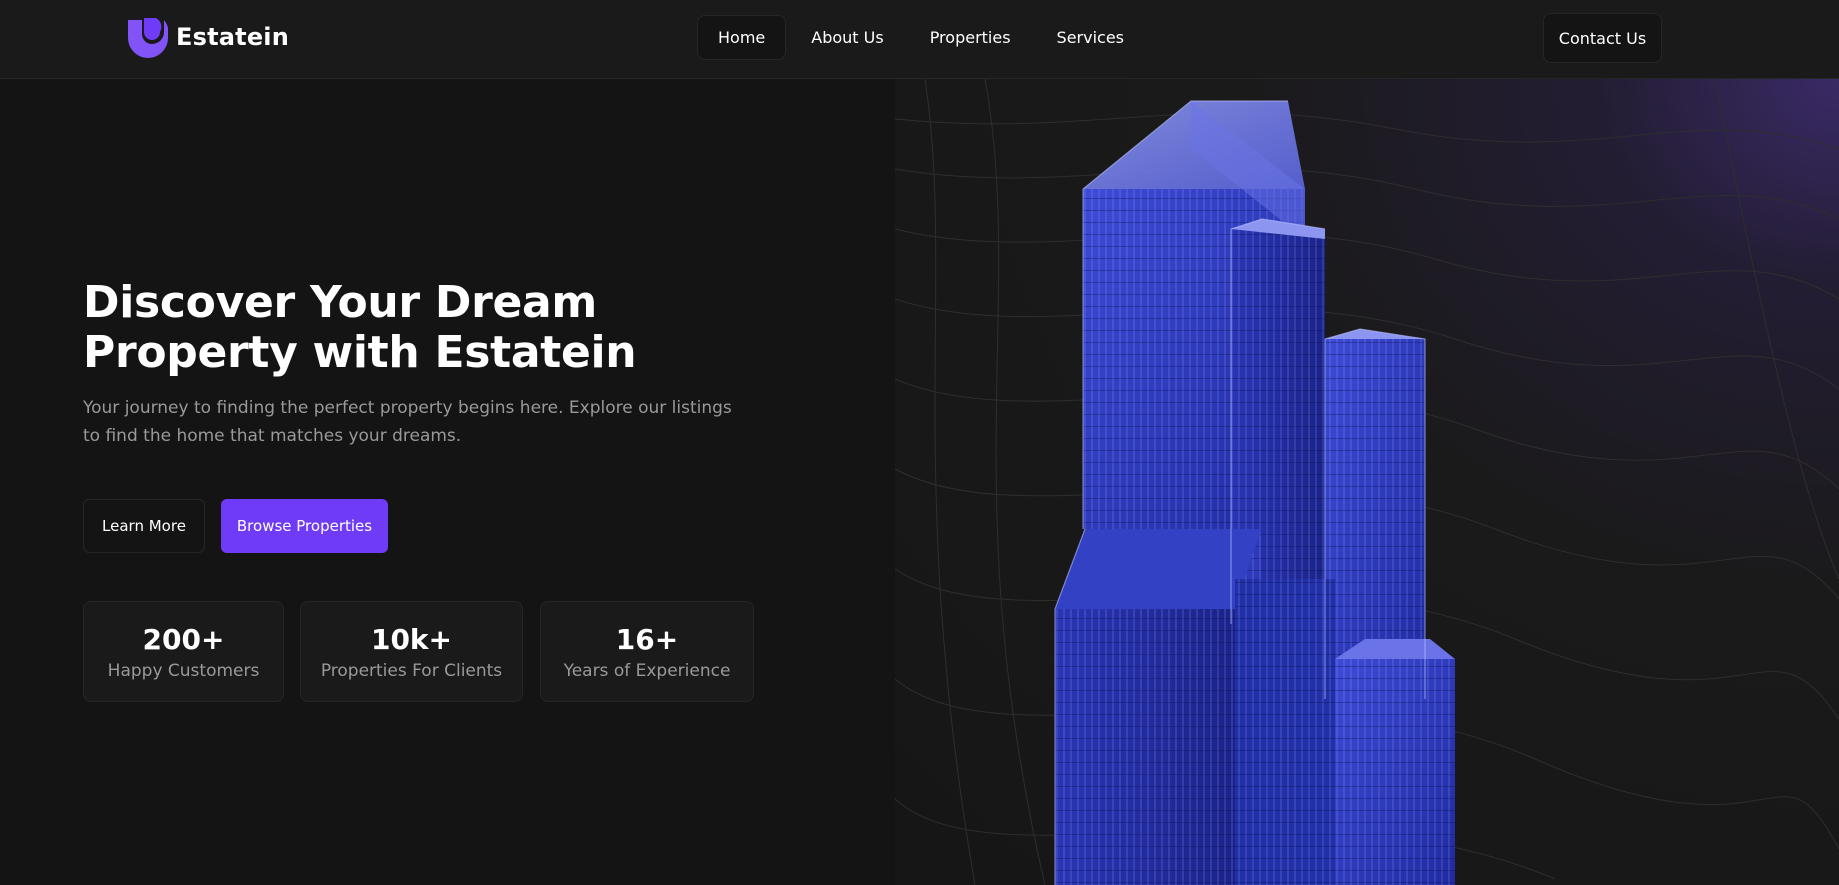 Image resolution: width=1839 pixels, height=885 pixels. Describe the element at coordinates (647, 639) in the screenshot. I see `stat-value: 16+` at that location.